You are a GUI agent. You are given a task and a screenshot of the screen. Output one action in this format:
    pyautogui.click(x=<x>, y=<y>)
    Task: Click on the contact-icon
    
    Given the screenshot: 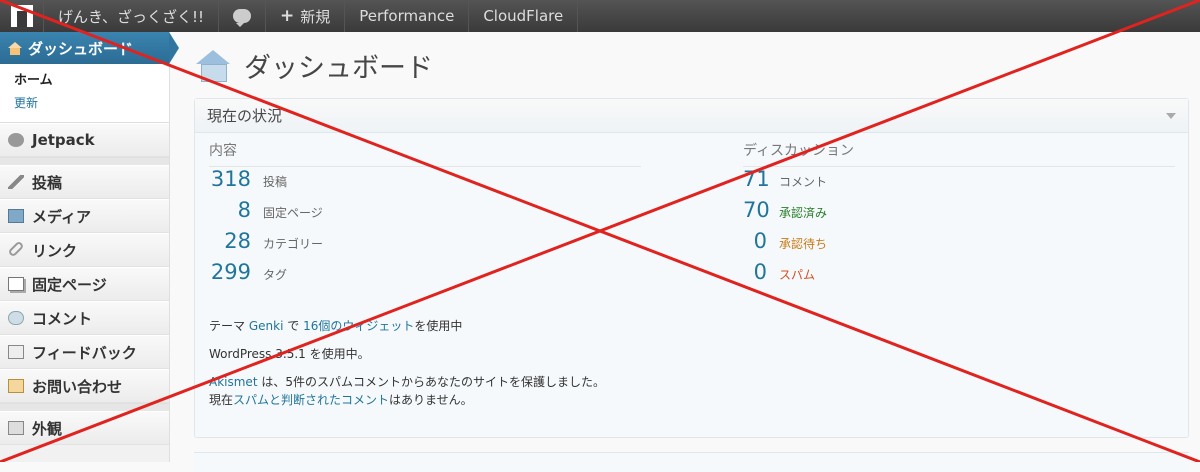 What is the action you would take?
    pyautogui.click(x=16, y=386)
    